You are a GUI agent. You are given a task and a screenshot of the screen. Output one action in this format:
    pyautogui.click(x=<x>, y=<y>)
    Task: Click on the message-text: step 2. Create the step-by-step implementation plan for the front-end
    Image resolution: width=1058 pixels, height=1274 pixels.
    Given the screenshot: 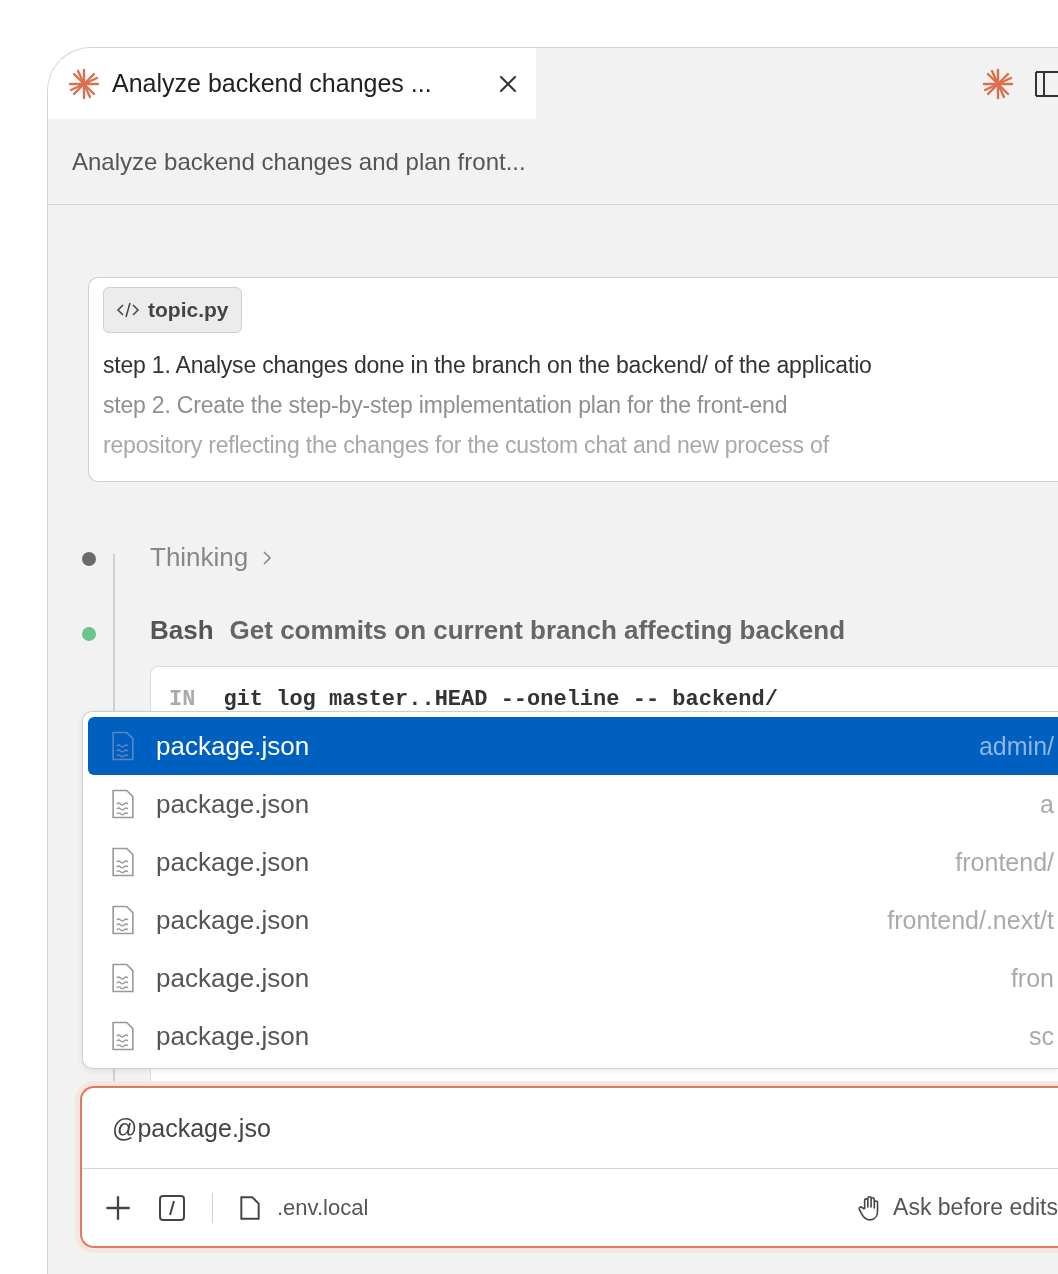 What is the action you would take?
    pyautogui.click(x=446, y=405)
    